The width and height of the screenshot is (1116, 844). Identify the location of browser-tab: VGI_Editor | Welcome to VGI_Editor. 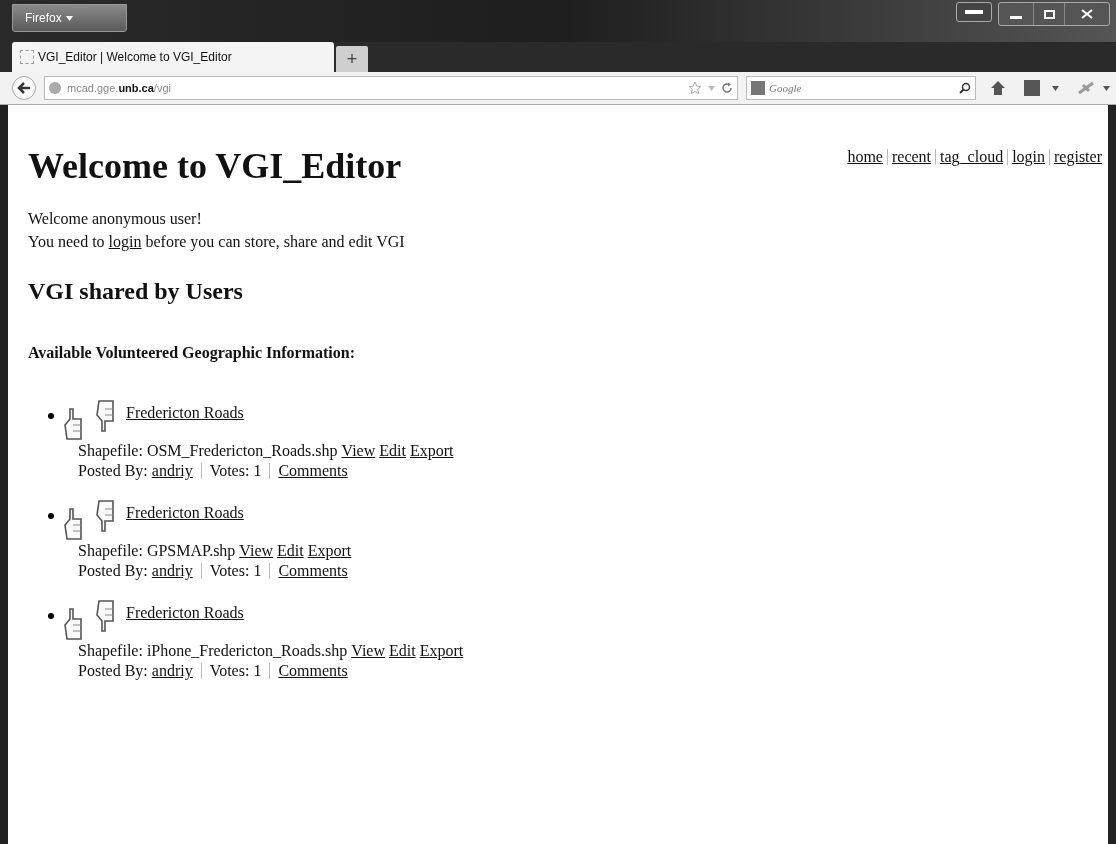
(173, 57).